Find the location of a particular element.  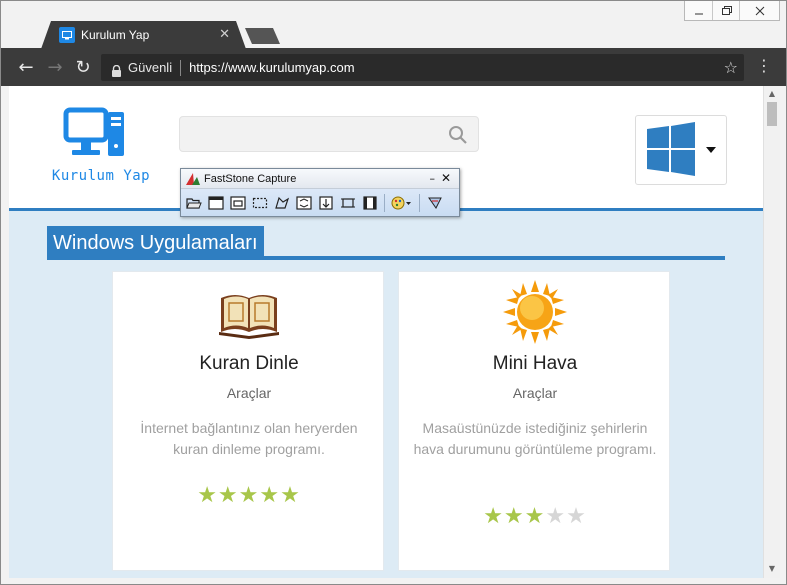

capture-window-icon is located at coordinates (215, 203).